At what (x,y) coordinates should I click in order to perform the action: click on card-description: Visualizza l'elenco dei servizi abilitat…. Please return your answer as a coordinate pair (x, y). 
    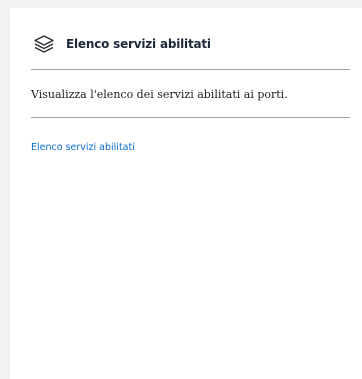
    Looking at the image, I should click on (159, 94).